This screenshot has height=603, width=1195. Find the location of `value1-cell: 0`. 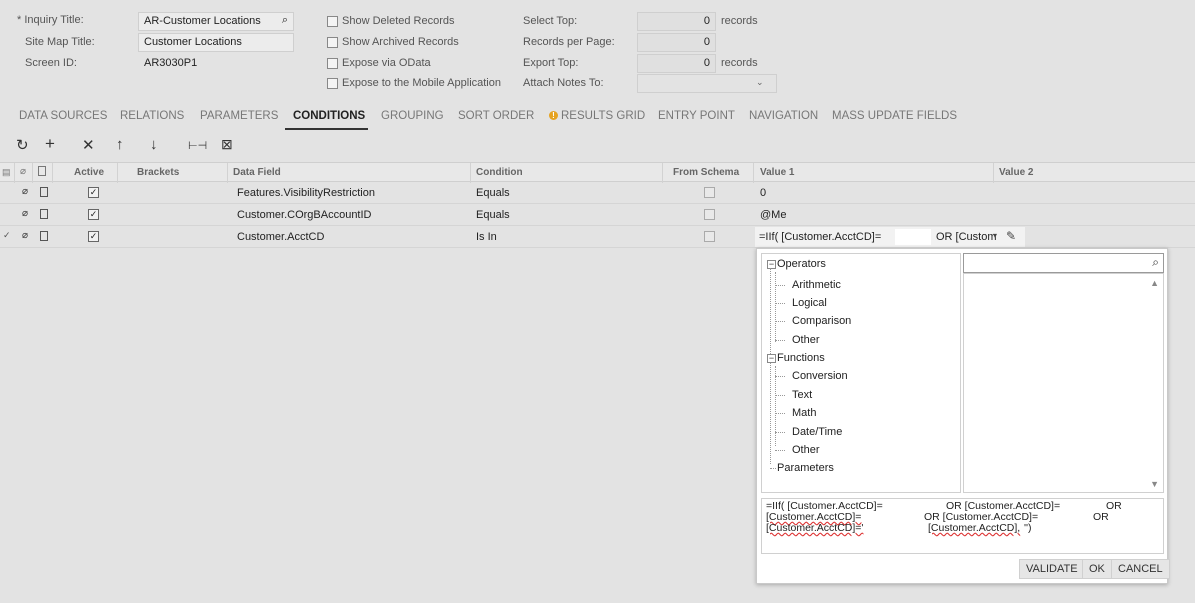

value1-cell: 0 is located at coordinates (763, 193).